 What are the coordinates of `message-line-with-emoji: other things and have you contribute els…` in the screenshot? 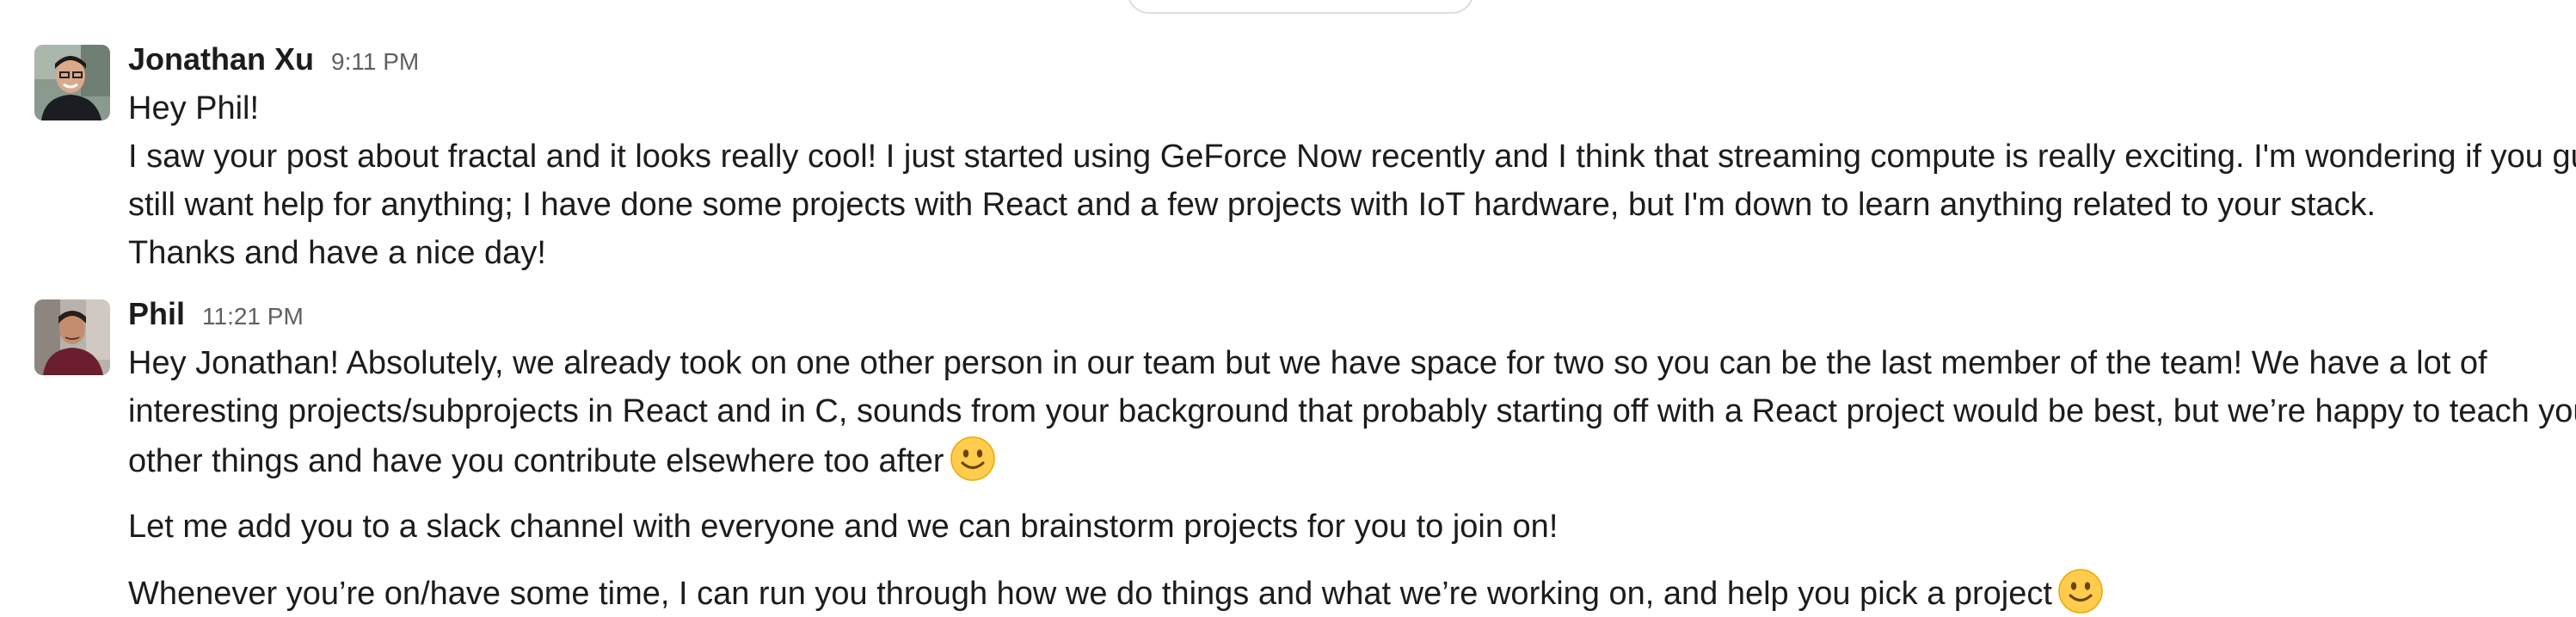 It's located at (1347, 460).